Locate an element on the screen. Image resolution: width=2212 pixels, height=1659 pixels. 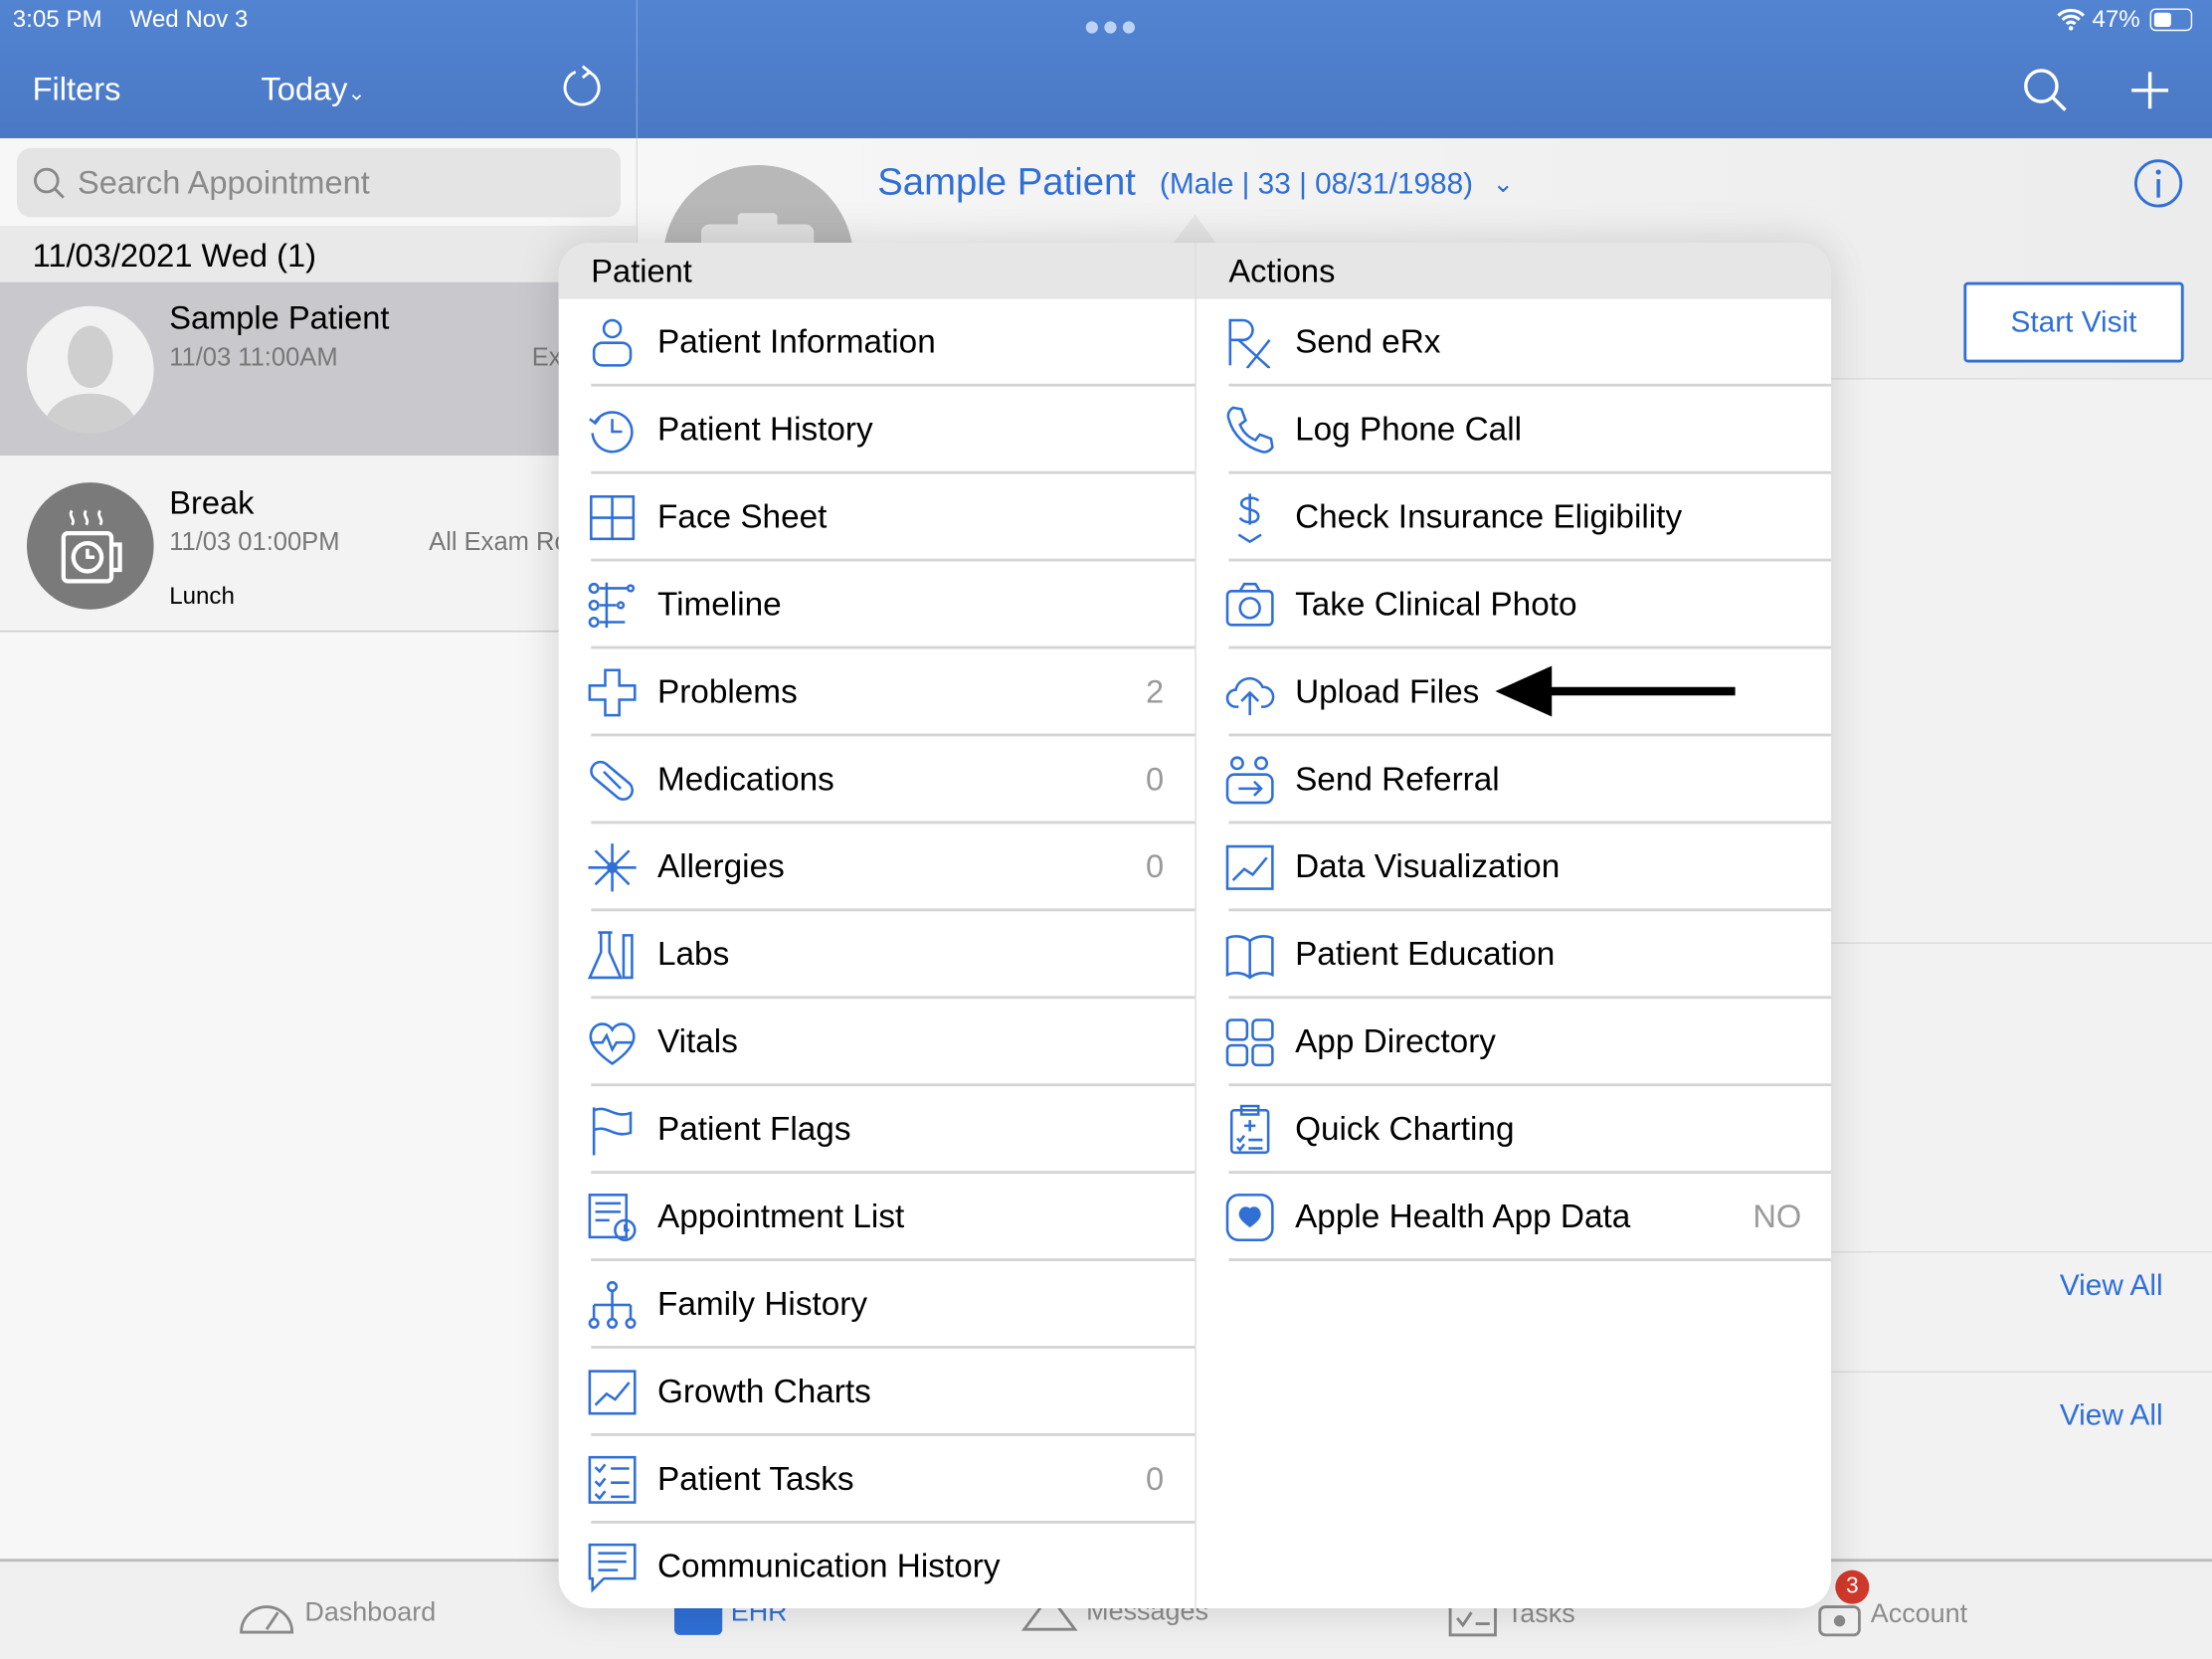
menu-item-send-erx: Send eRx is located at coordinates (1514, 343).